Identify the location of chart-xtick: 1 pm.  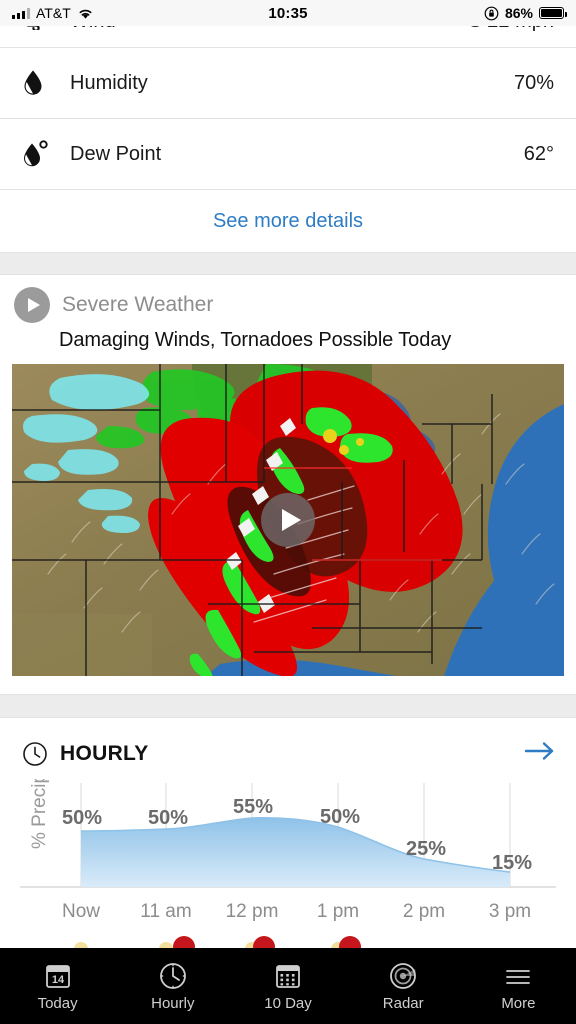
(338, 911).